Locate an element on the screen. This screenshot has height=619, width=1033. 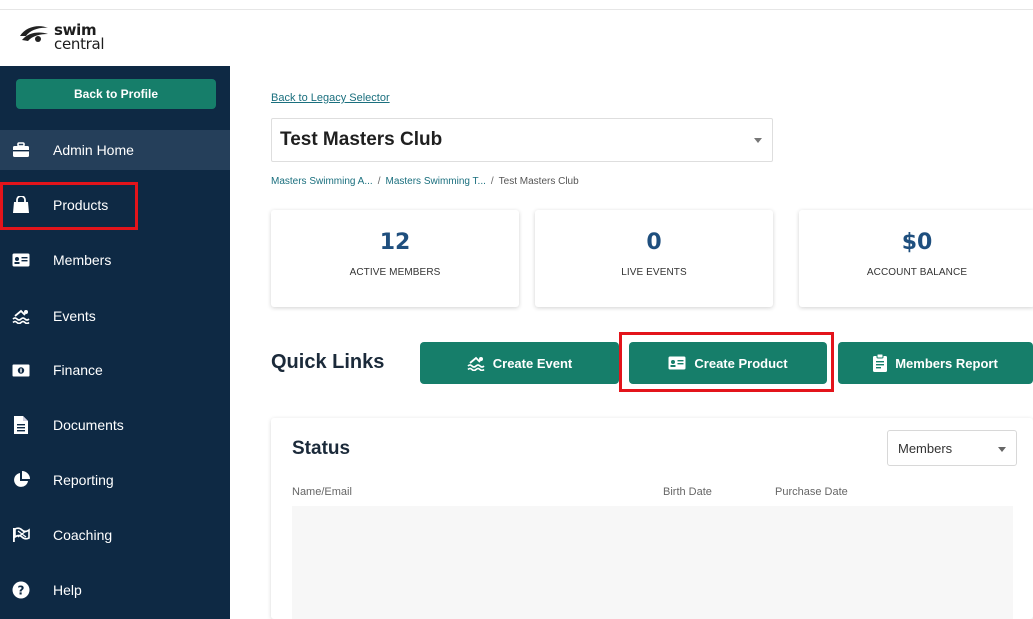
sidebar-item-reporting: Reporting is located at coordinates (115, 480).